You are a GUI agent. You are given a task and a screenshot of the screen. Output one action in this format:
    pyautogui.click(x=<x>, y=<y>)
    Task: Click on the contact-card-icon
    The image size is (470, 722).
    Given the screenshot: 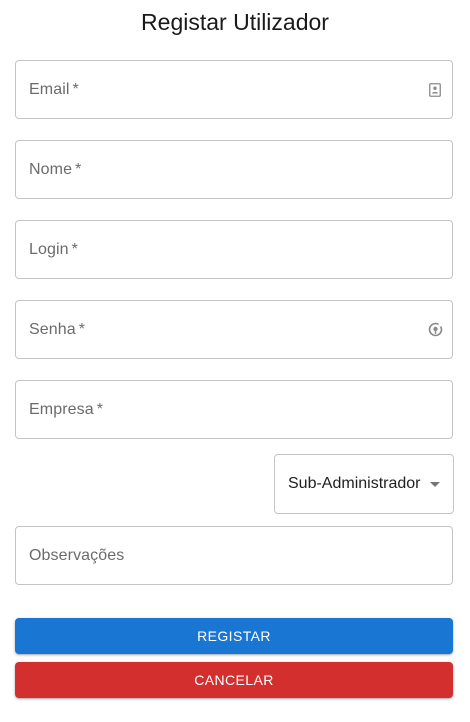 What is the action you would take?
    pyautogui.click(x=435, y=90)
    